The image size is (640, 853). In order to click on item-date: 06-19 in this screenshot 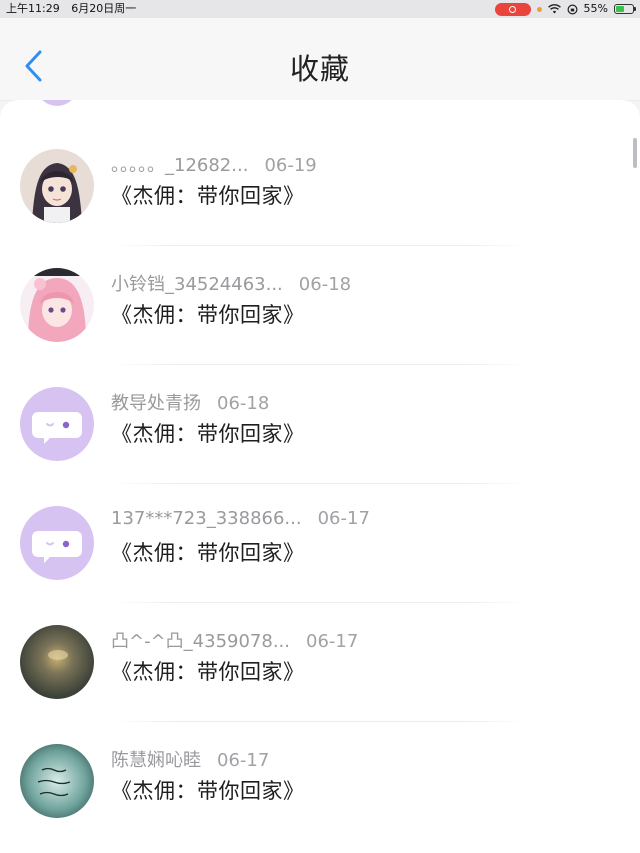, I will do `click(290, 165)`.